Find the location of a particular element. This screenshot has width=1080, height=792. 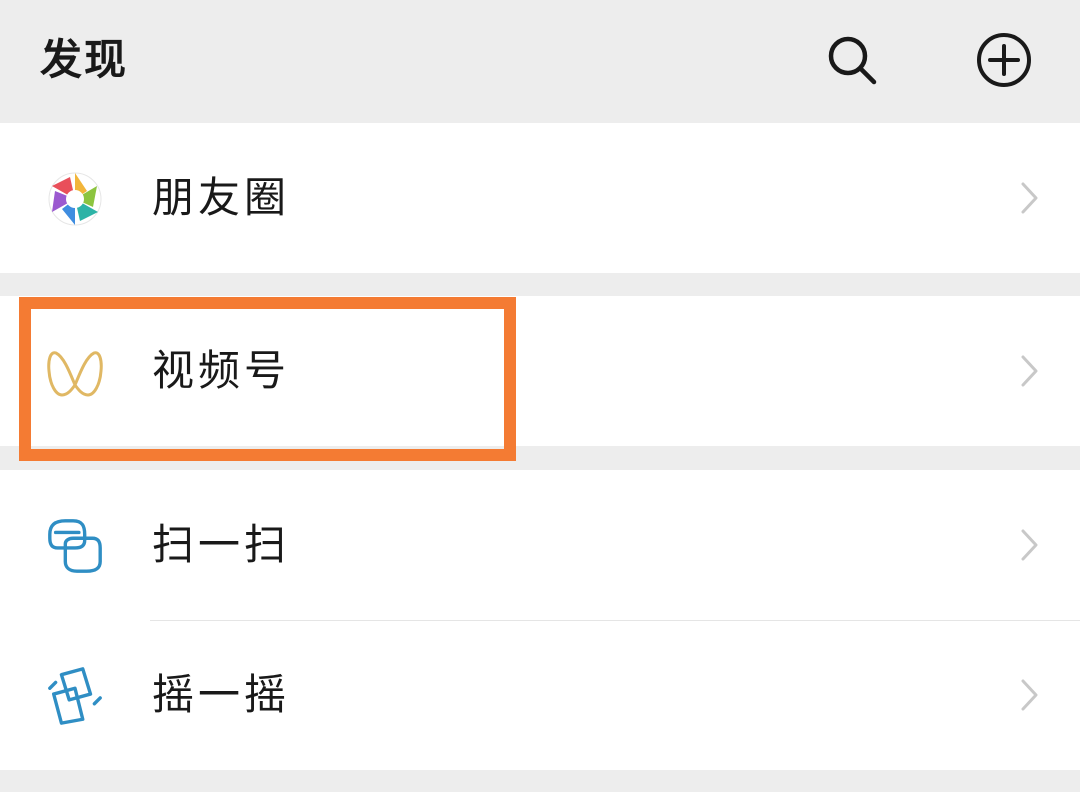

page-title: 发现 is located at coordinates (84, 59).